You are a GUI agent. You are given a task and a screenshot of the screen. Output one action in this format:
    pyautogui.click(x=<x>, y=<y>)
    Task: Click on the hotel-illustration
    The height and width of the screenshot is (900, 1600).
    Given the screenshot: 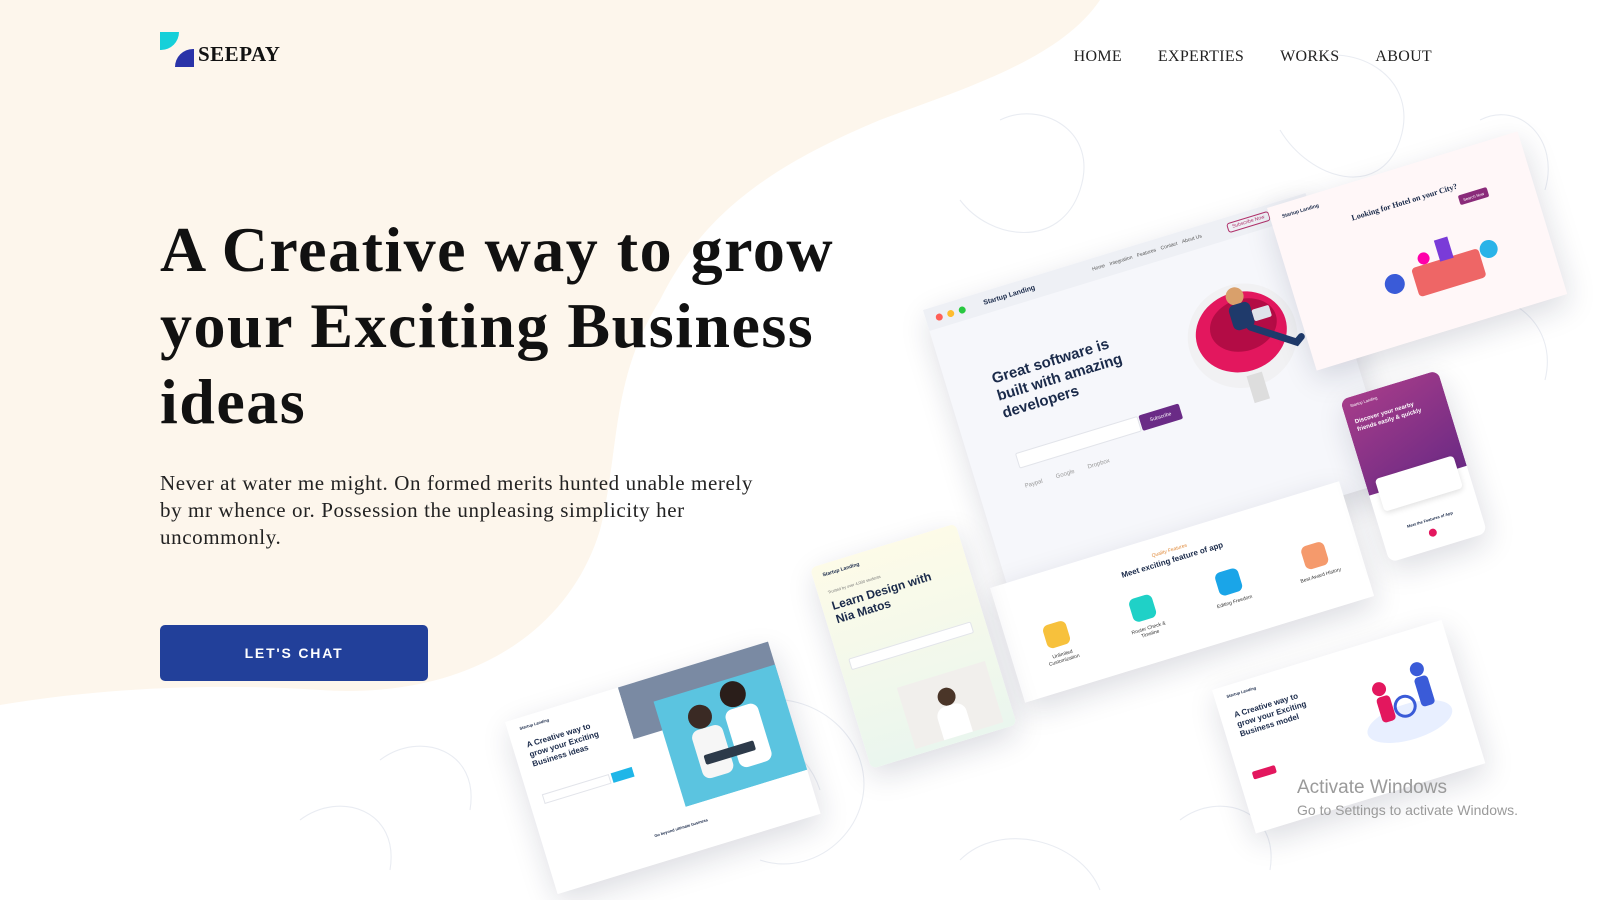 What is the action you would take?
    pyautogui.click(x=1441, y=266)
    